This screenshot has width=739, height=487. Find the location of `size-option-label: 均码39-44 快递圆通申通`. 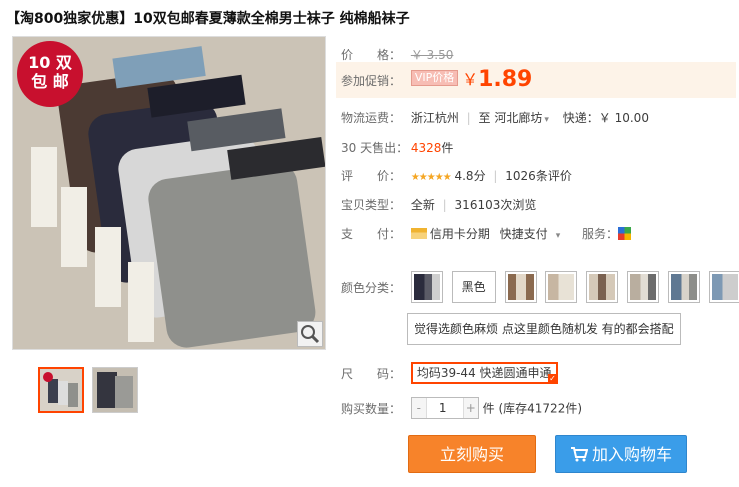

size-option-label: 均码39-44 快递圆通申通 is located at coordinates (484, 373).